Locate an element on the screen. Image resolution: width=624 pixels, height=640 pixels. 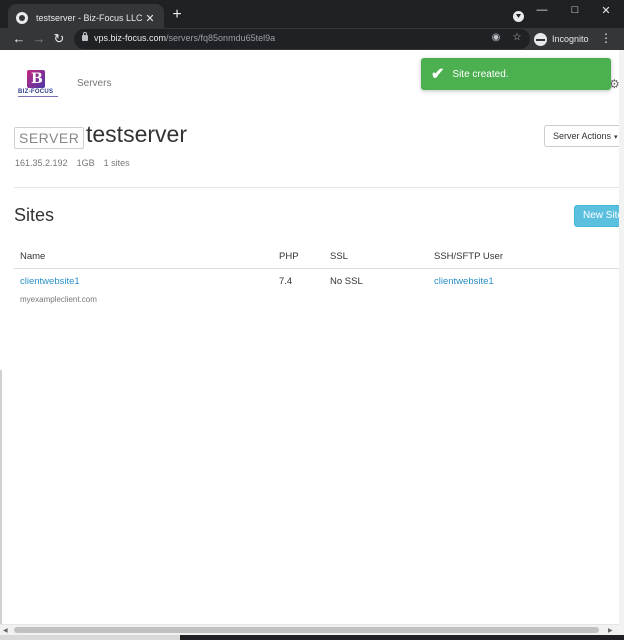
back-icon: ← is located at coordinates (19, 38).